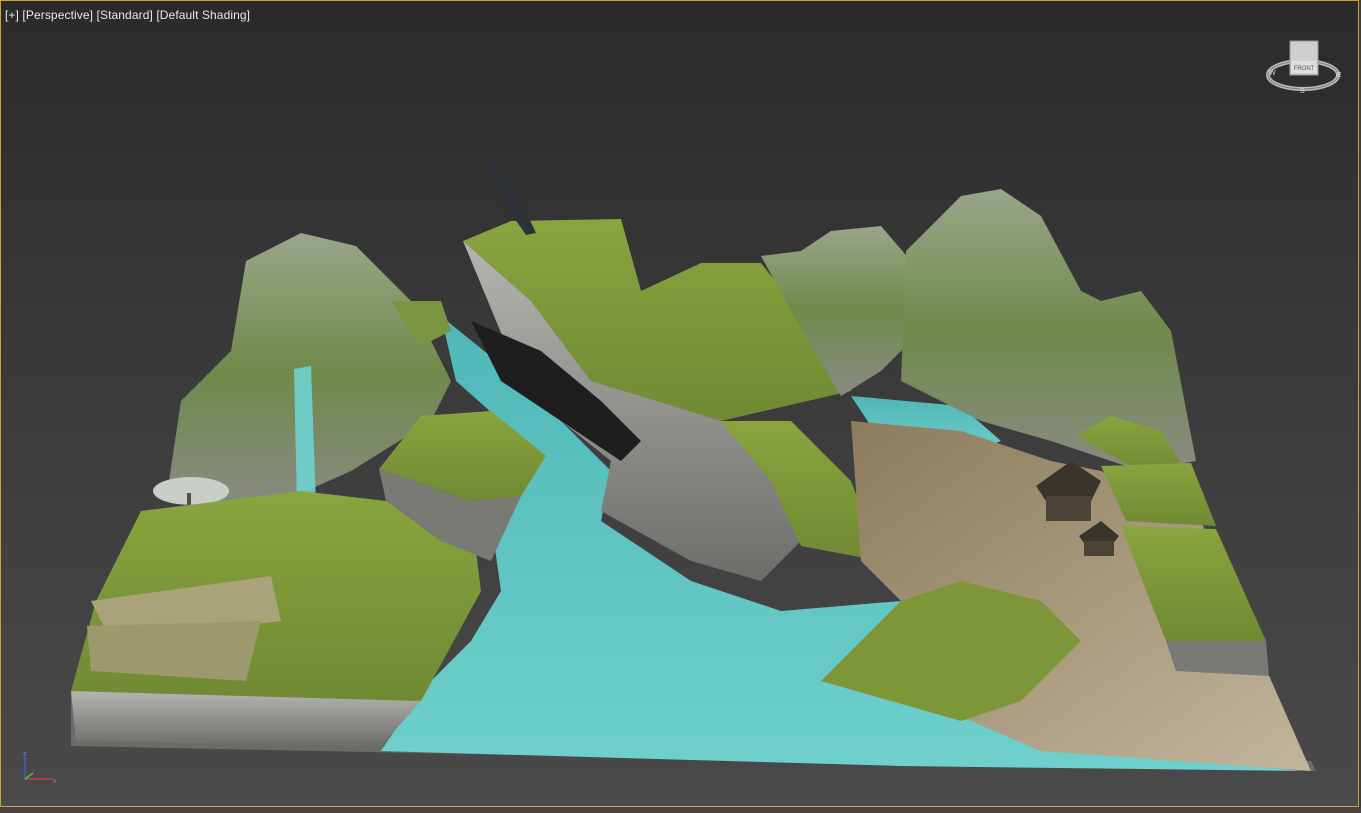  What do you see at coordinates (1217, 658) in the screenshot?
I see `right-terrace-face` at bounding box center [1217, 658].